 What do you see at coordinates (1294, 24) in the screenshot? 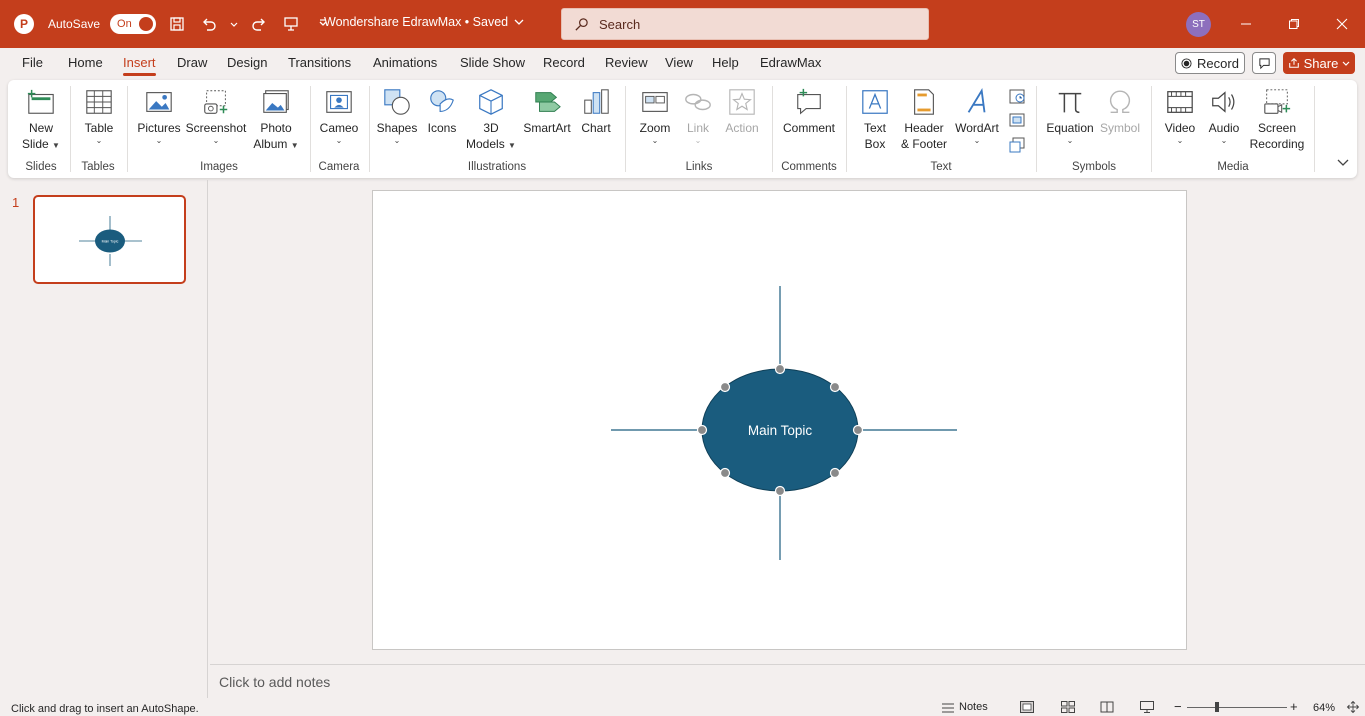
I see `restore-icon` at bounding box center [1294, 24].